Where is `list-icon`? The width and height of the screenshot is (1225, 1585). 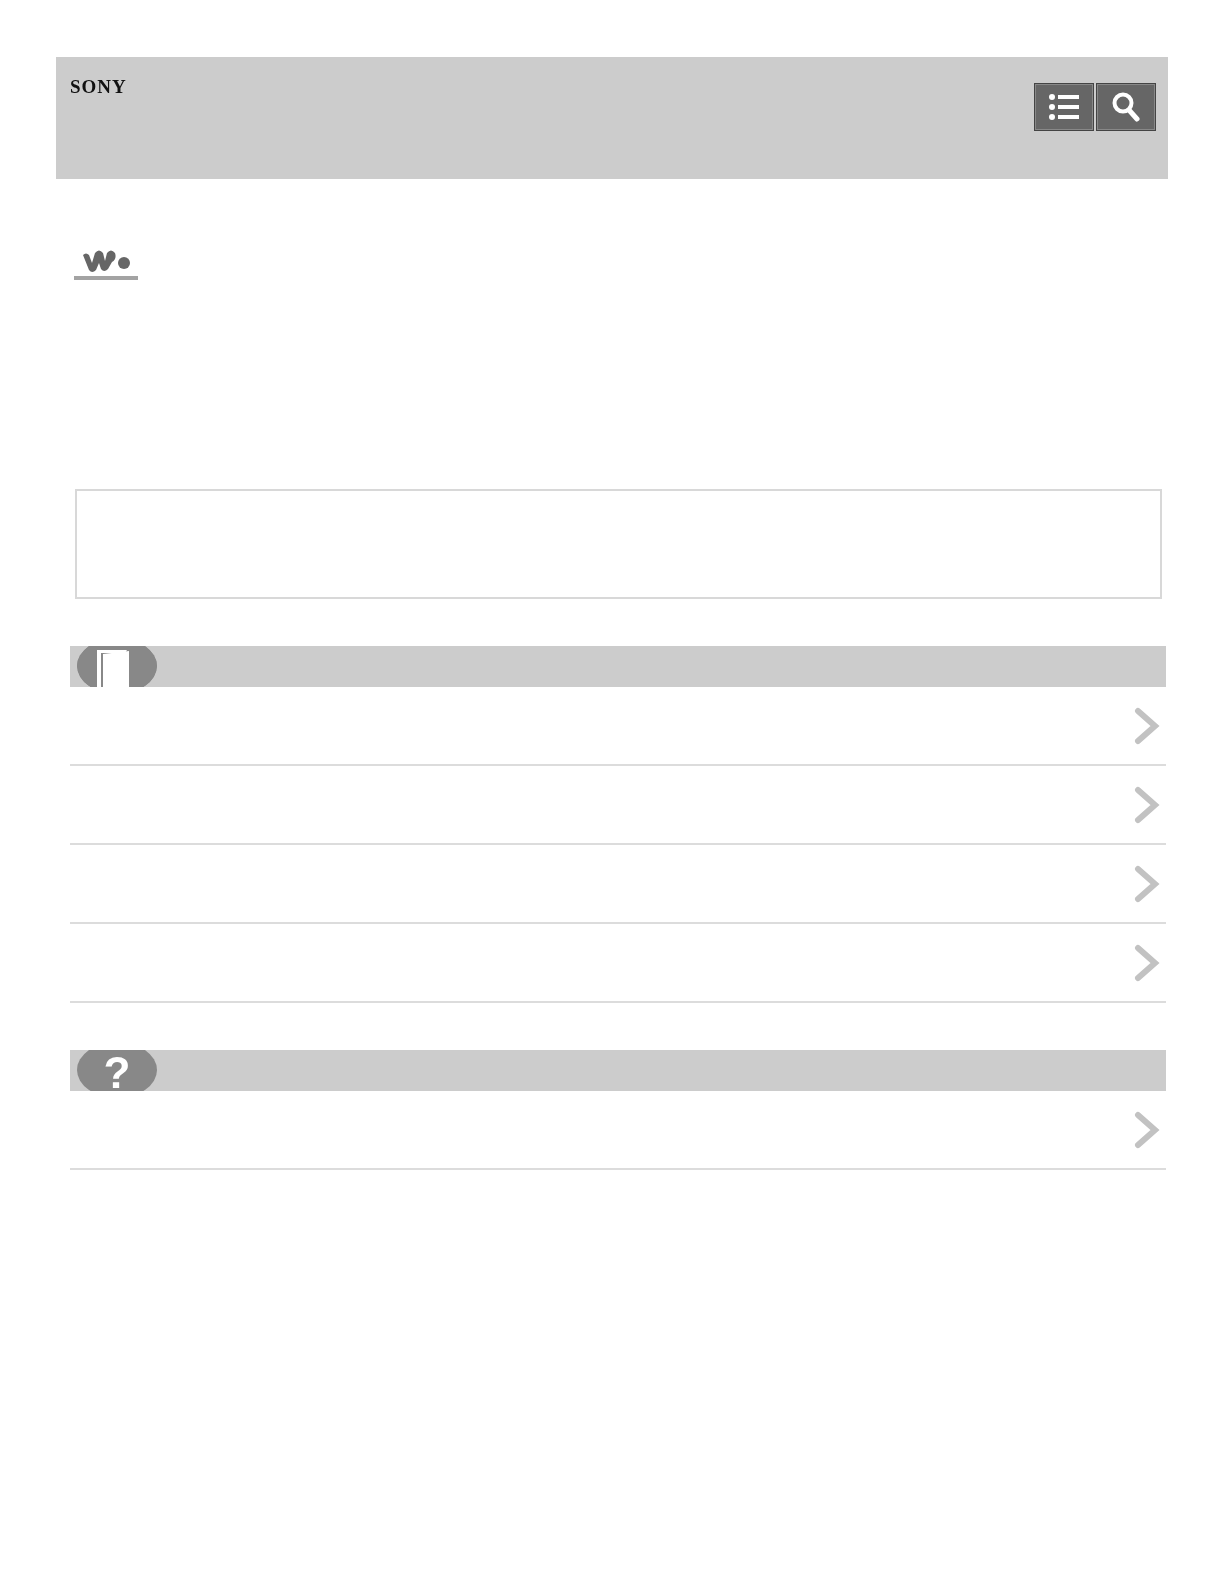
list-icon is located at coordinates (1064, 107).